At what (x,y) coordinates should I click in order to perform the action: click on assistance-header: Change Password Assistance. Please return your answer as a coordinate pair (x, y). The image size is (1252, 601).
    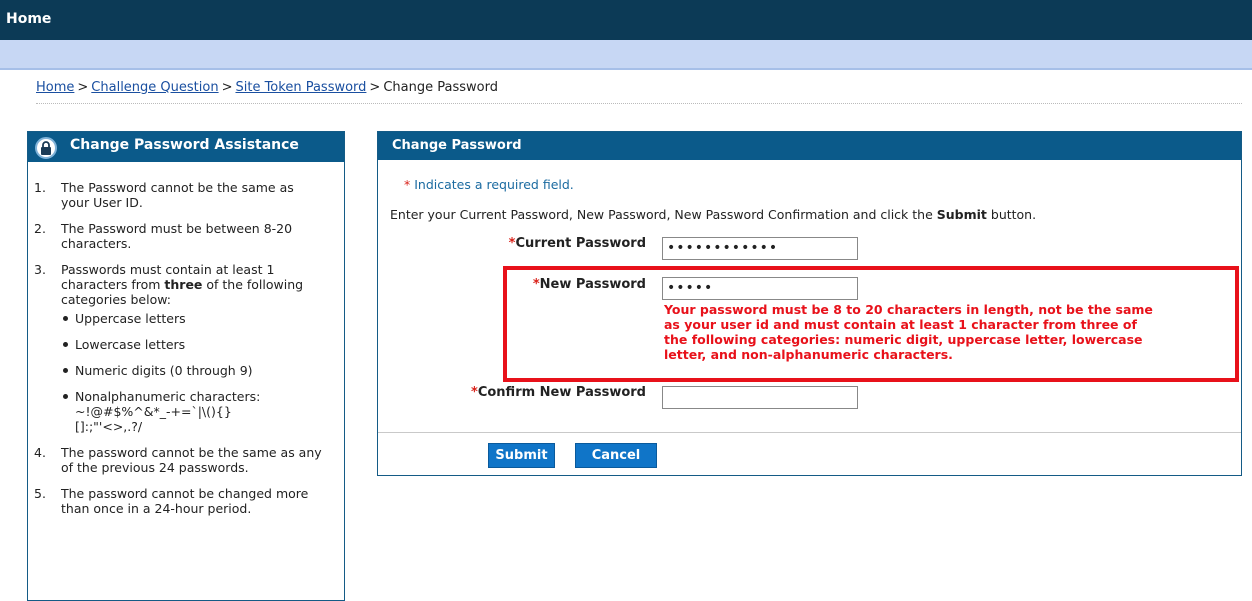
    Looking at the image, I should click on (186, 147).